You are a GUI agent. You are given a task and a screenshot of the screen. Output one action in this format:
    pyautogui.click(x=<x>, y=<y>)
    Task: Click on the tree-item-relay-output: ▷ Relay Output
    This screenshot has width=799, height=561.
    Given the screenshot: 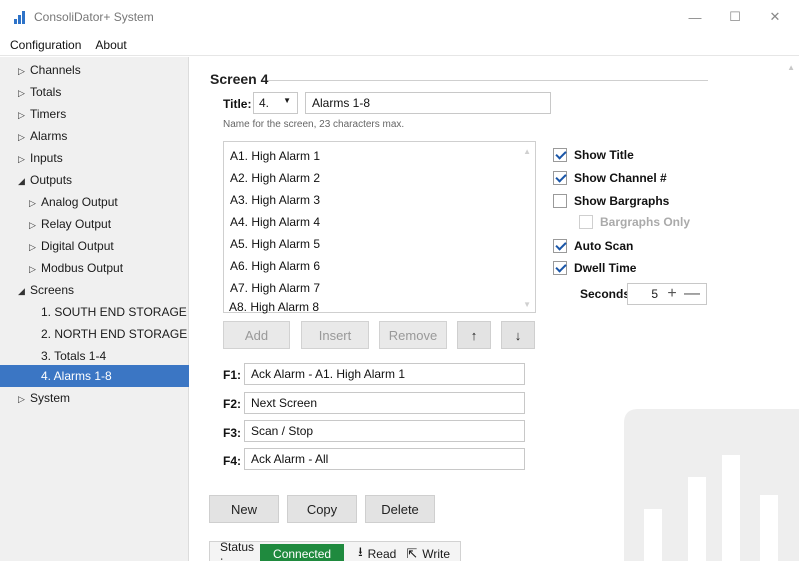 What is the action you would take?
    pyautogui.click(x=70, y=224)
    